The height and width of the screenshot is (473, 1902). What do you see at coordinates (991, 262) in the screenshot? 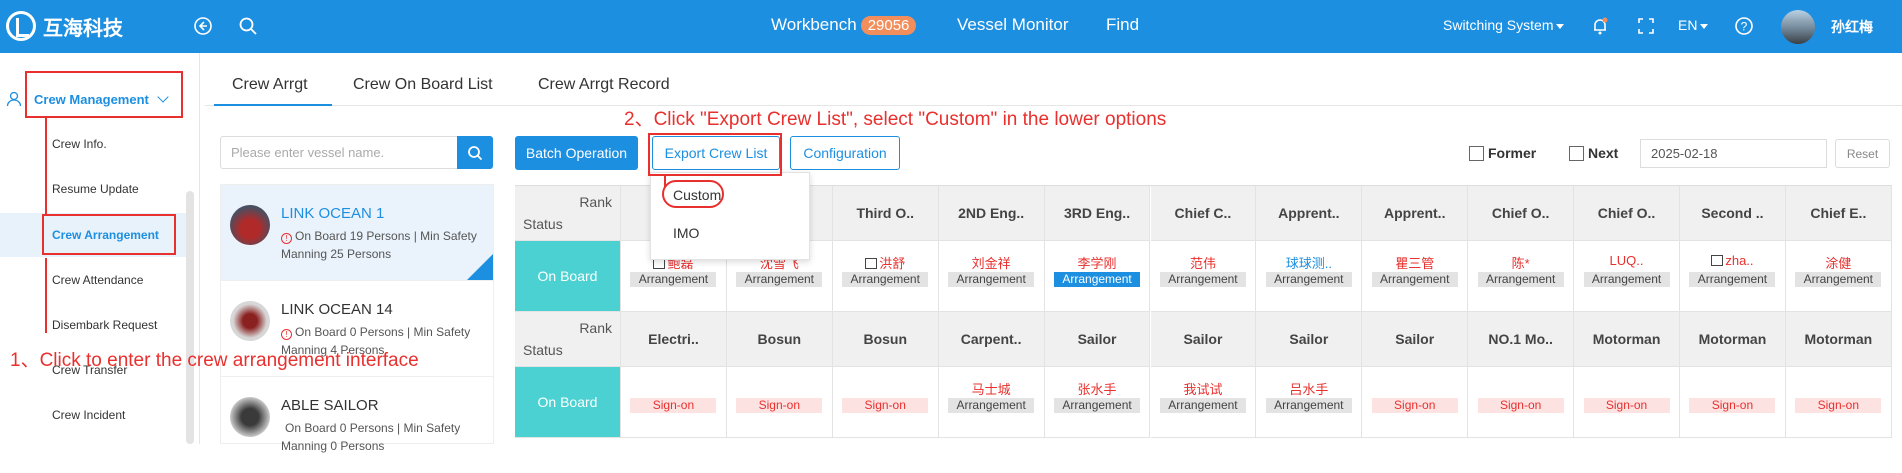
I see `crew-name: 刘金祥` at bounding box center [991, 262].